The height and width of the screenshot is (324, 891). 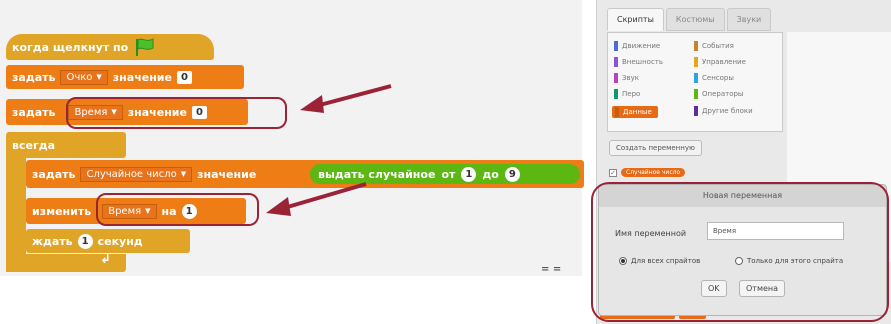 I want to click on motion-swatch, so click(x=616, y=46).